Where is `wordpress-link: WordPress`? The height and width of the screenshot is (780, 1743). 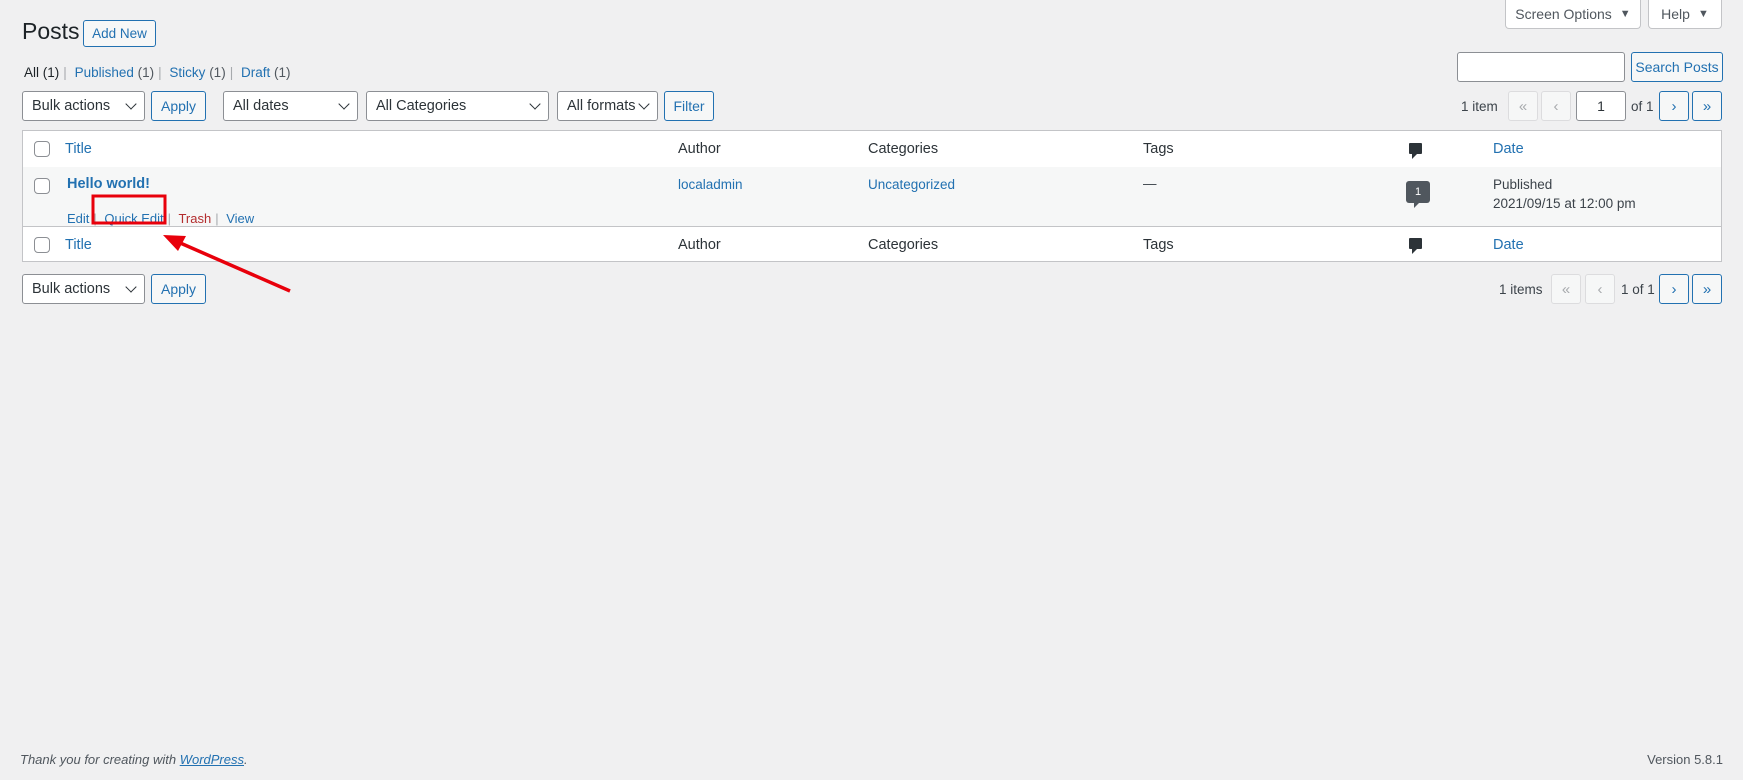
wordpress-link: WordPress is located at coordinates (212, 759).